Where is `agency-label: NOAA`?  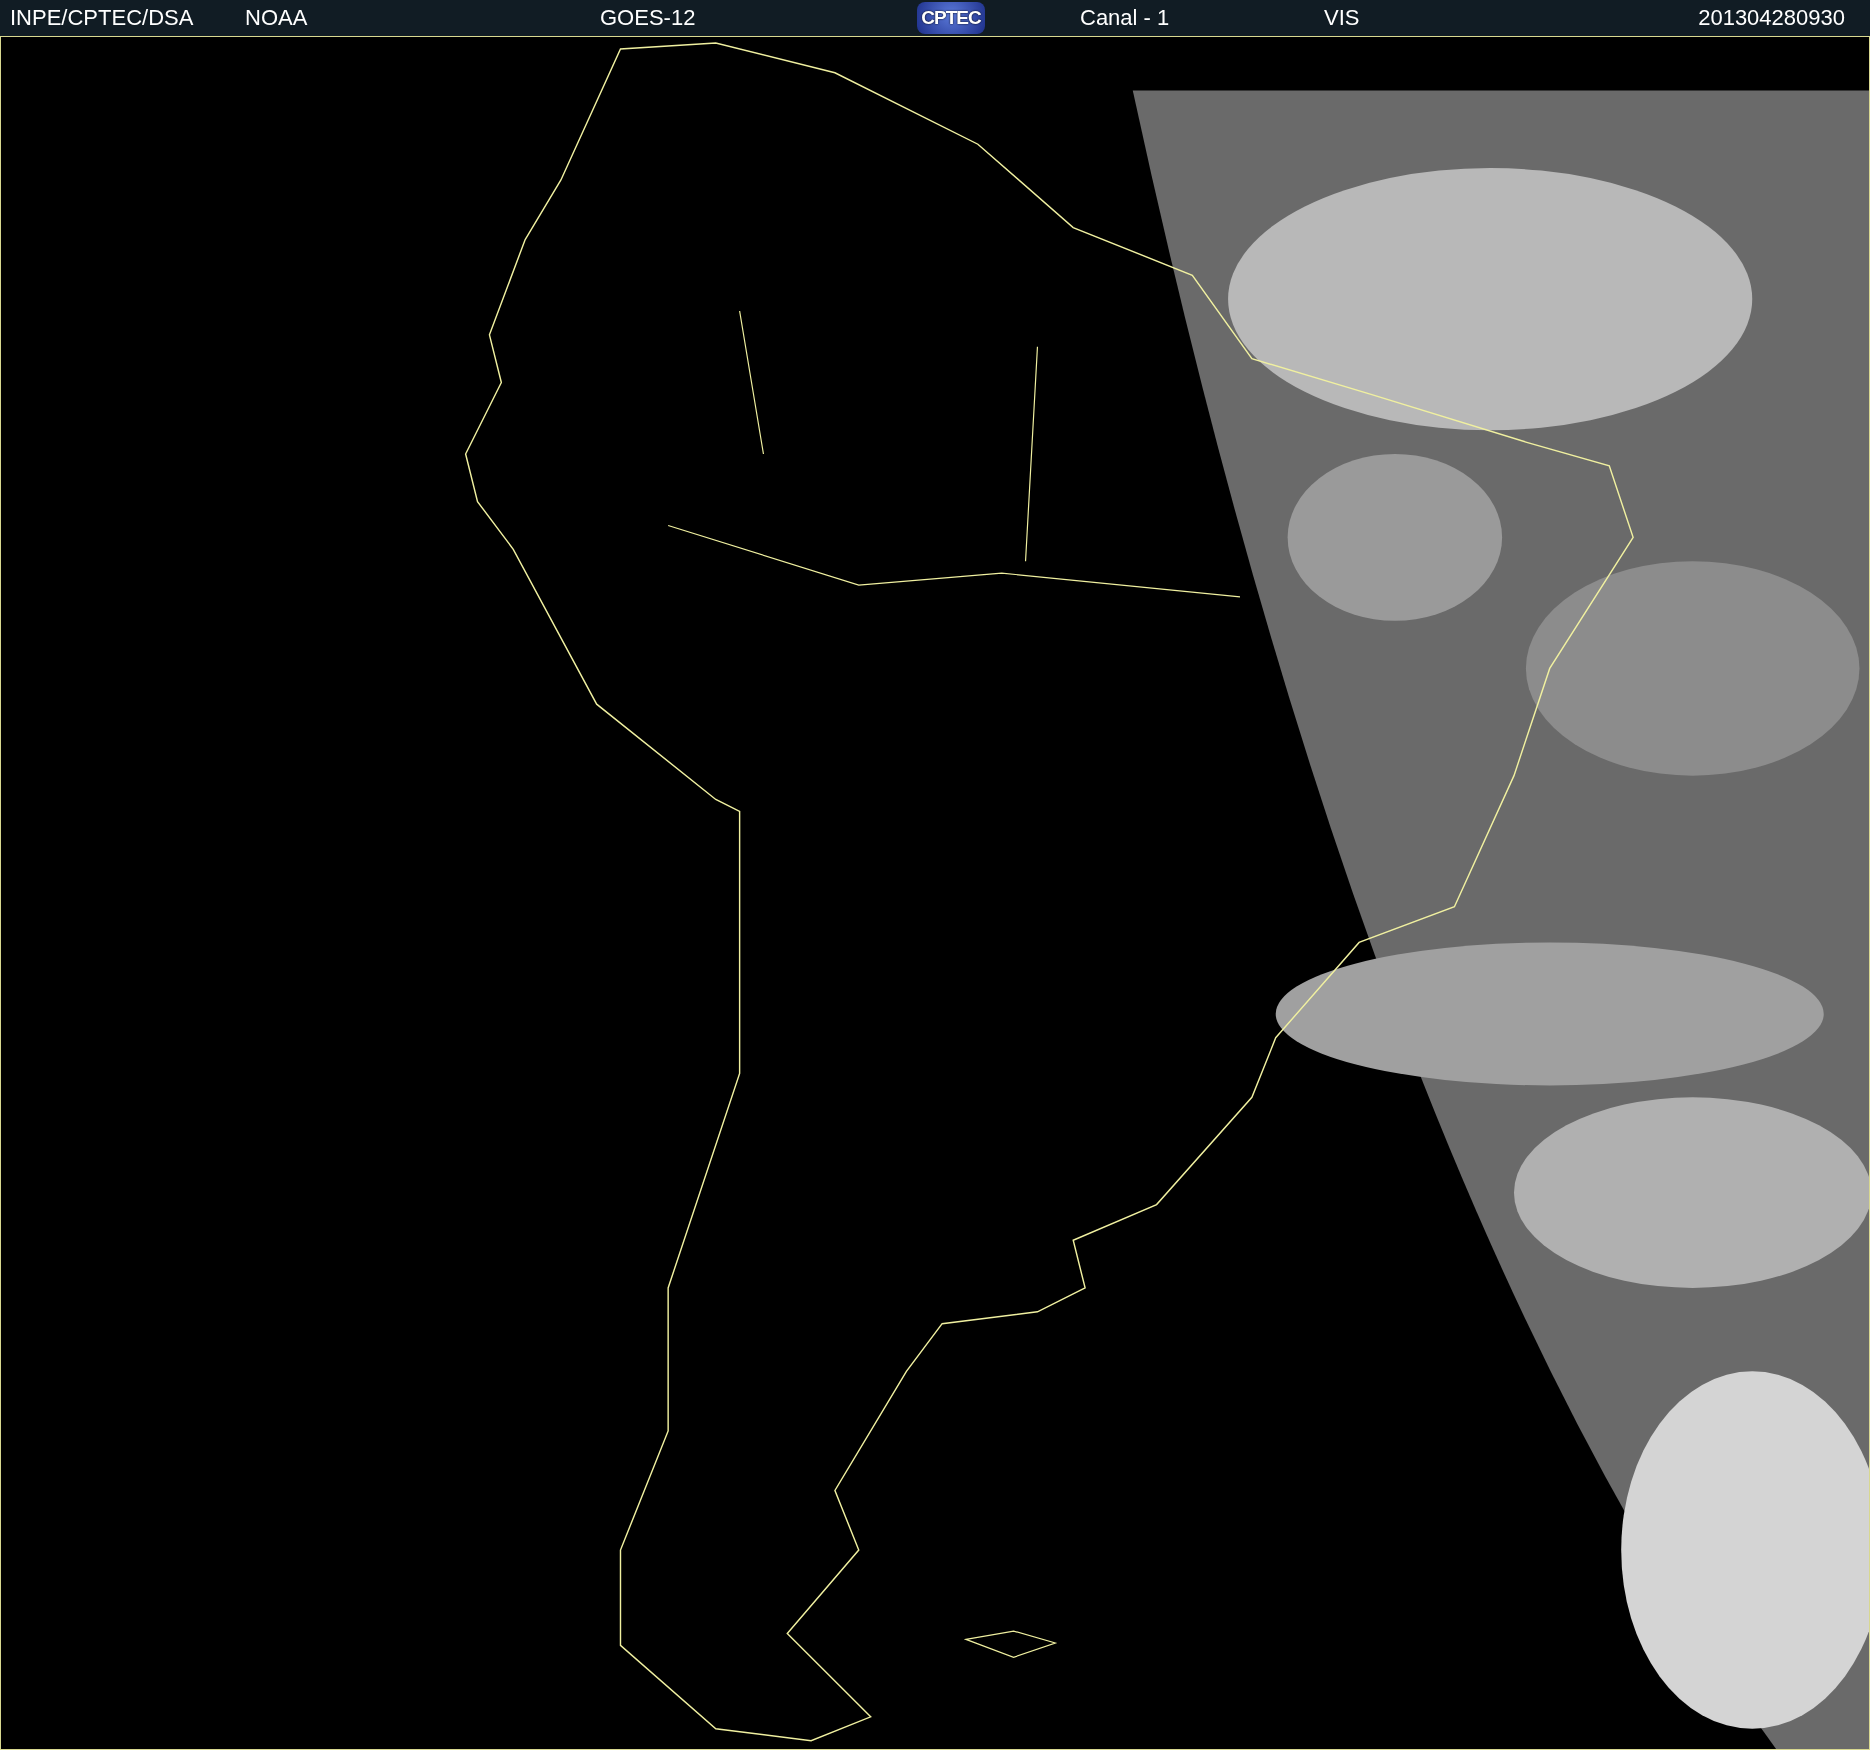 agency-label: NOAA is located at coordinates (276, 18).